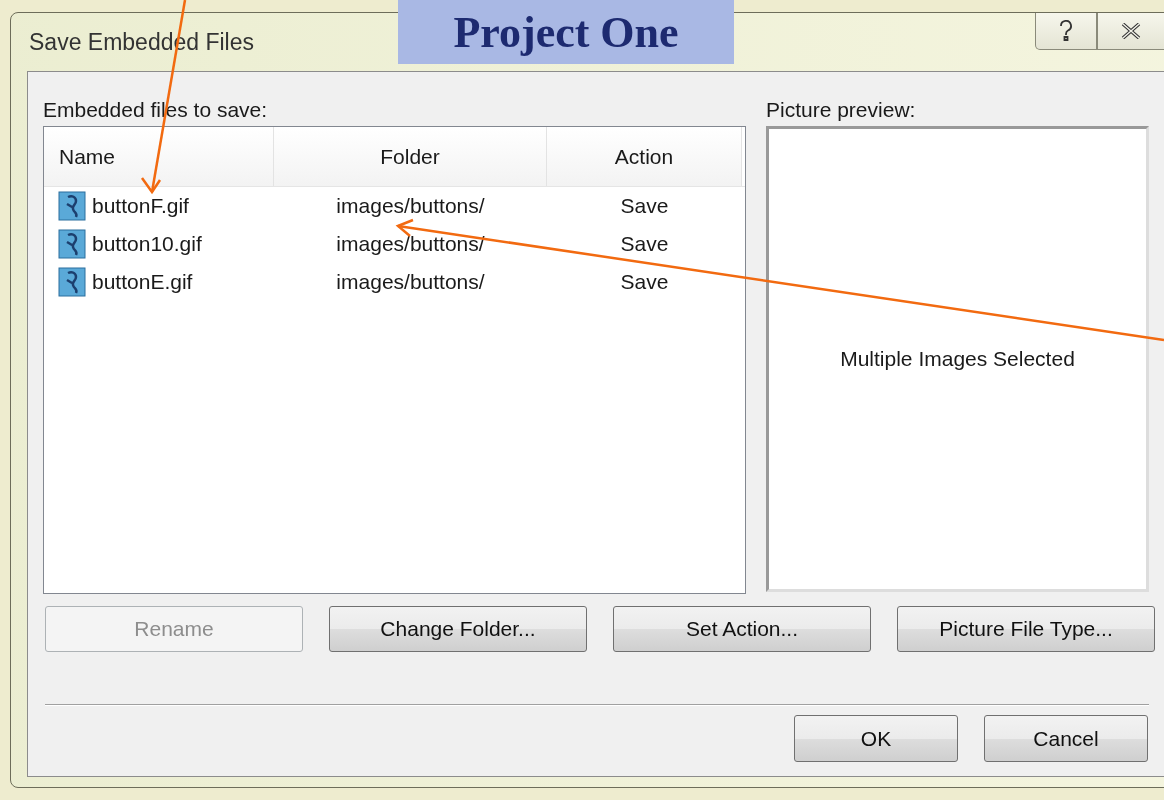 The height and width of the screenshot is (800, 1164). I want to click on file-name: button10.gif, so click(147, 244).